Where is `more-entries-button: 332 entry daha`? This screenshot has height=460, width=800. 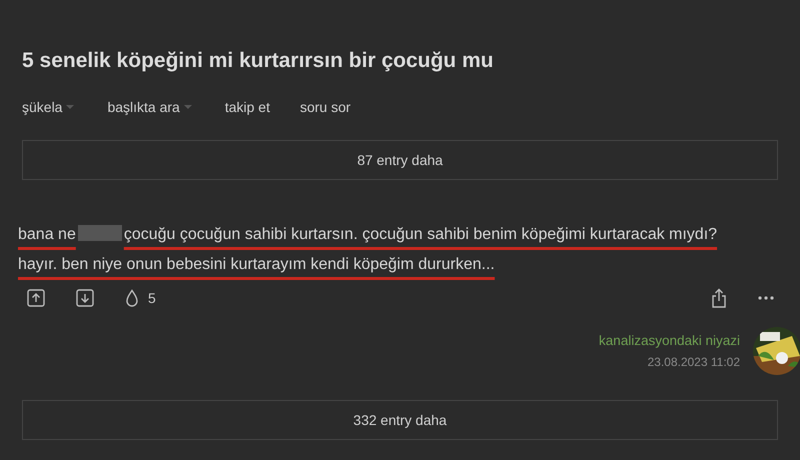 more-entries-button: 332 entry daha is located at coordinates (400, 420).